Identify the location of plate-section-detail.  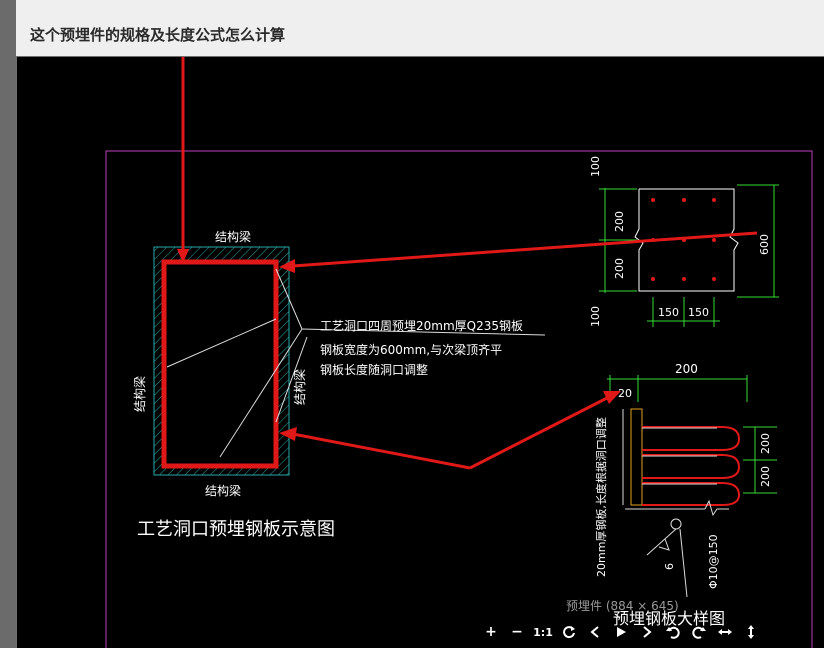
(692, 486).